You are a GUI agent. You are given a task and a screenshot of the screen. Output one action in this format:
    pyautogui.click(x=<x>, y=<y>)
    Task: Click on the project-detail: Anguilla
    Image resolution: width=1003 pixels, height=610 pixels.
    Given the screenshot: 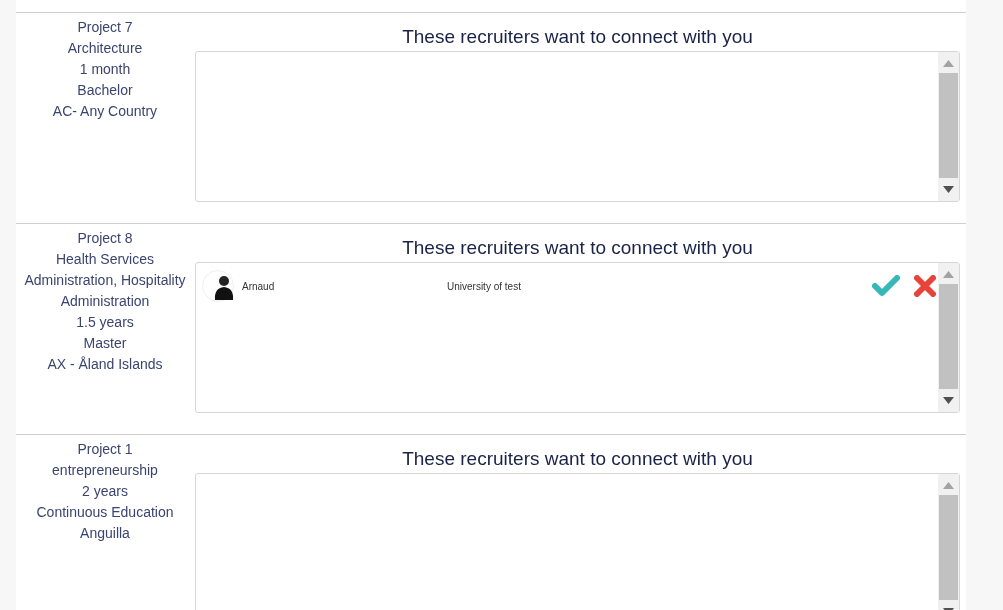 What is the action you would take?
    pyautogui.click(x=105, y=533)
    